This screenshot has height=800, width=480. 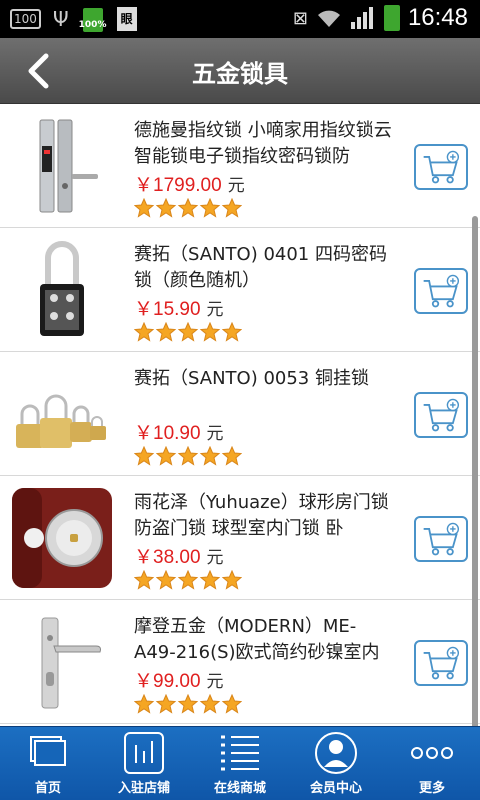 What do you see at coordinates (143, 788) in the screenshot?
I see `tab-label: 入驻店铺` at bounding box center [143, 788].